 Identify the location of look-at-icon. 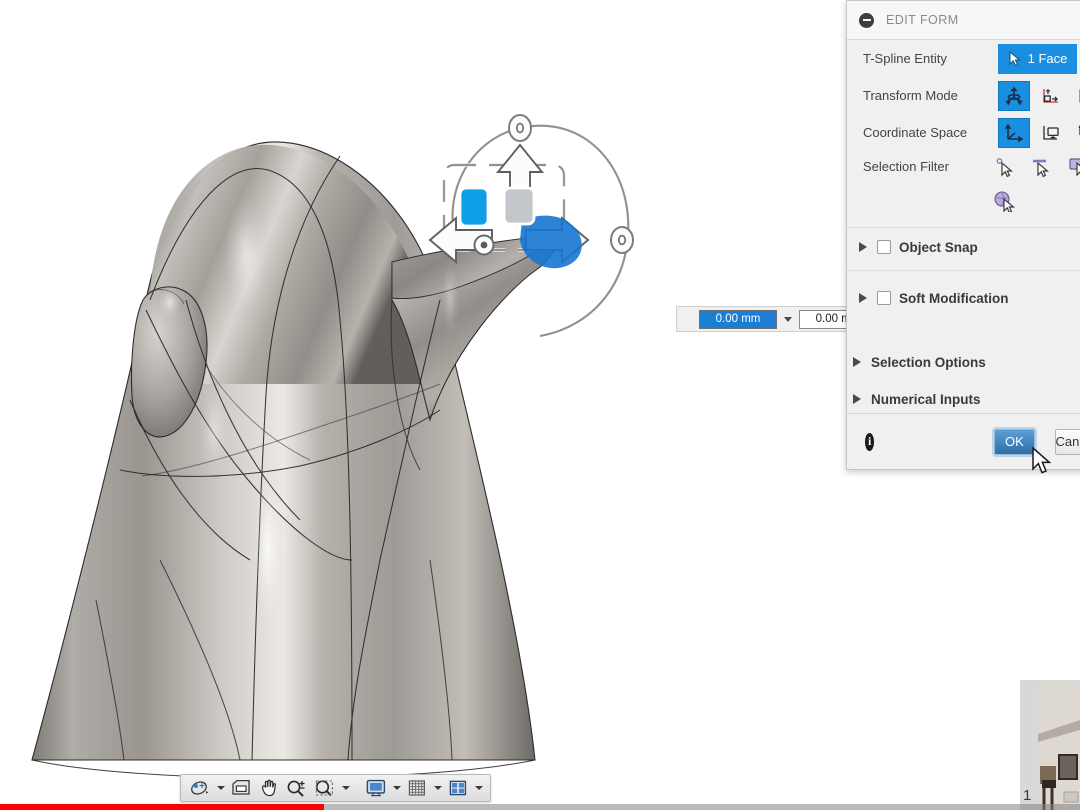
(241, 788).